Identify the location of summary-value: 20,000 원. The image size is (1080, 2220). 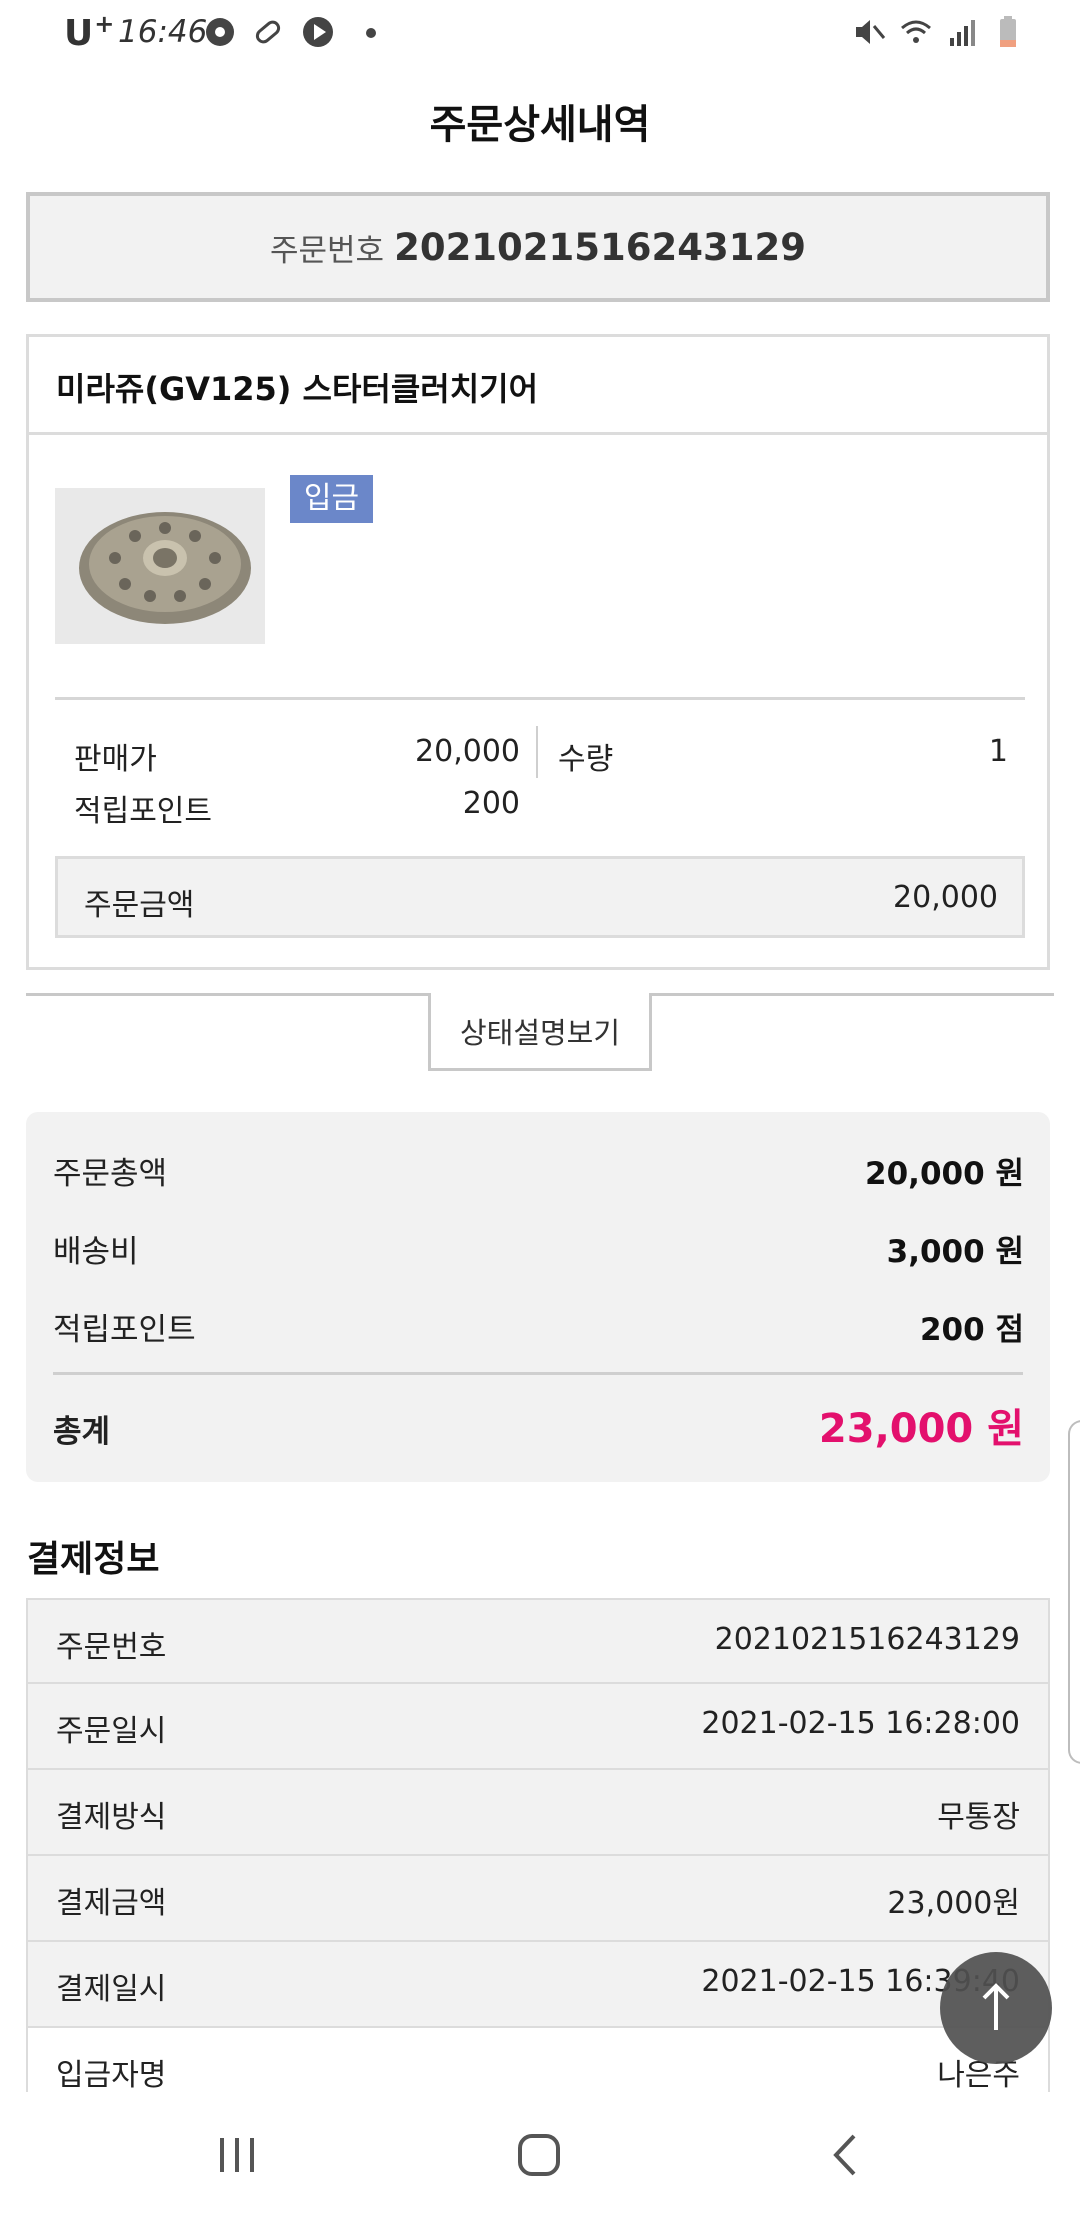
(944, 1174).